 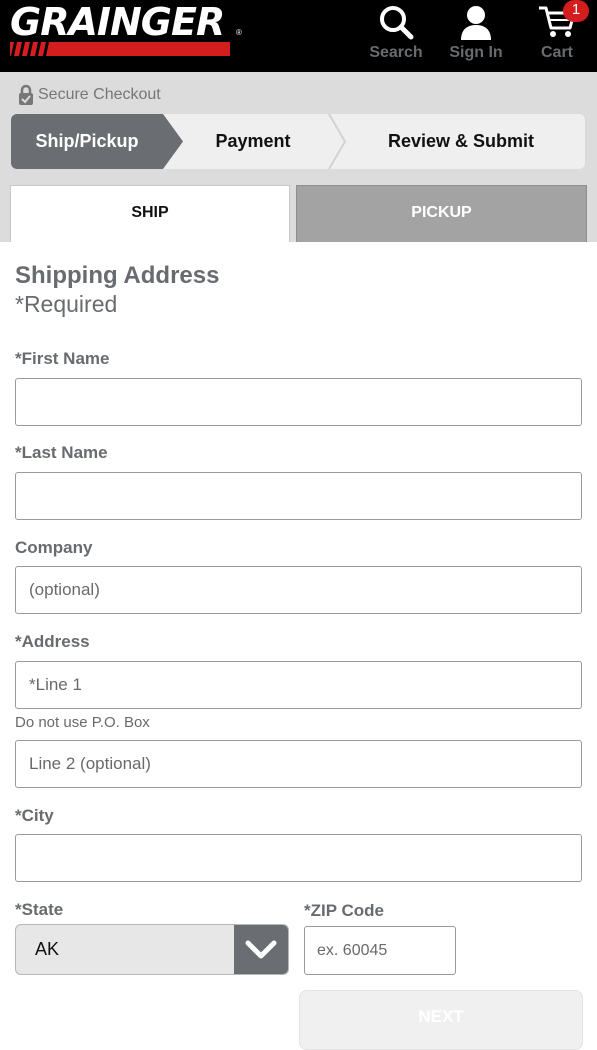 What do you see at coordinates (476, 52) in the screenshot?
I see `sign-in-label: Sign In` at bounding box center [476, 52].